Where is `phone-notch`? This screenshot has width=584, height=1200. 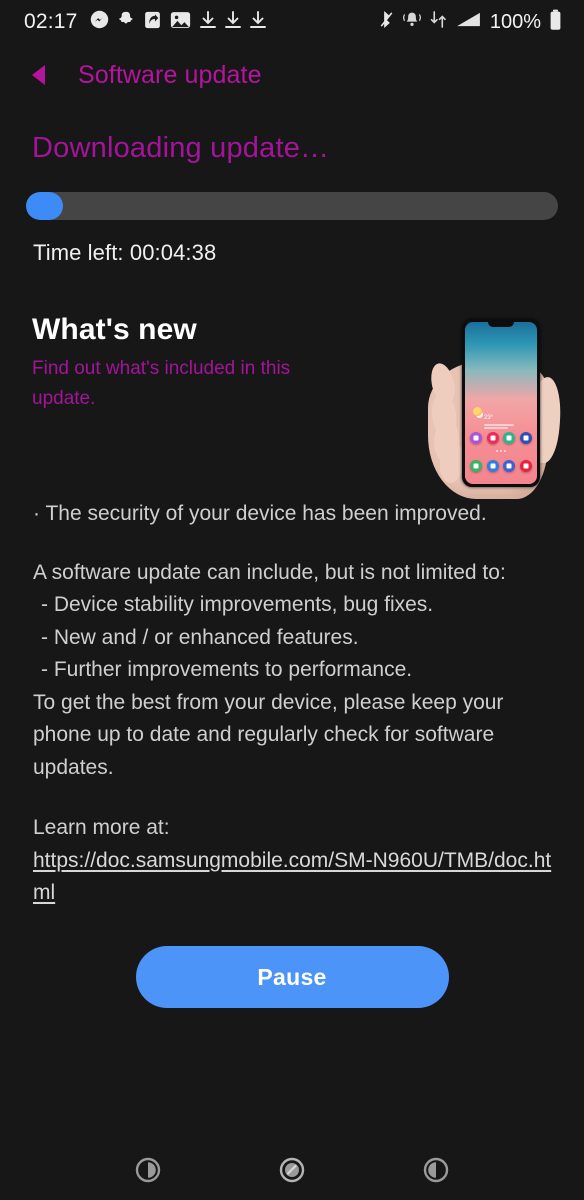 phone-notch is located at coordinates (501, 324).